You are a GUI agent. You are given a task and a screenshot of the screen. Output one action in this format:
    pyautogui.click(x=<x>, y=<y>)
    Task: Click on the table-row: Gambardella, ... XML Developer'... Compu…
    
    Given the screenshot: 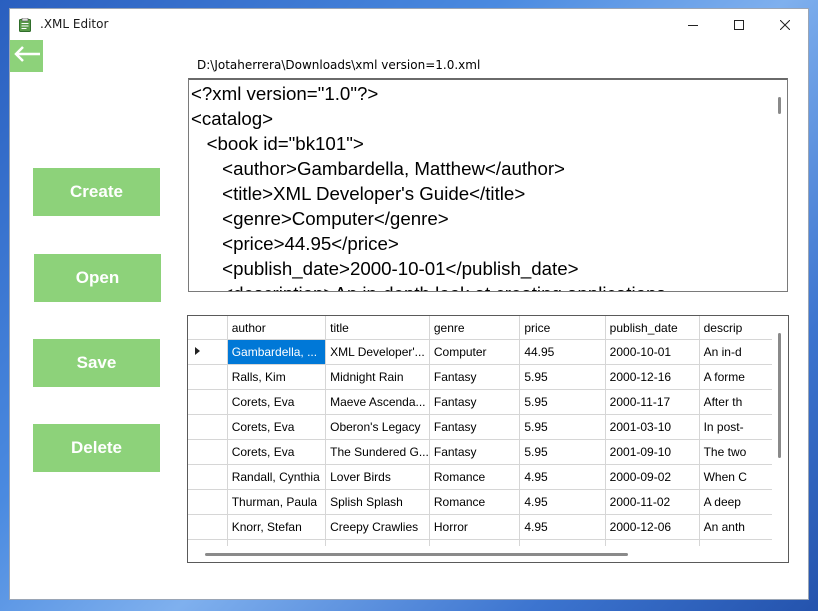 What is the action you would take?
    pyautogui.click(x=488, y=352)
    